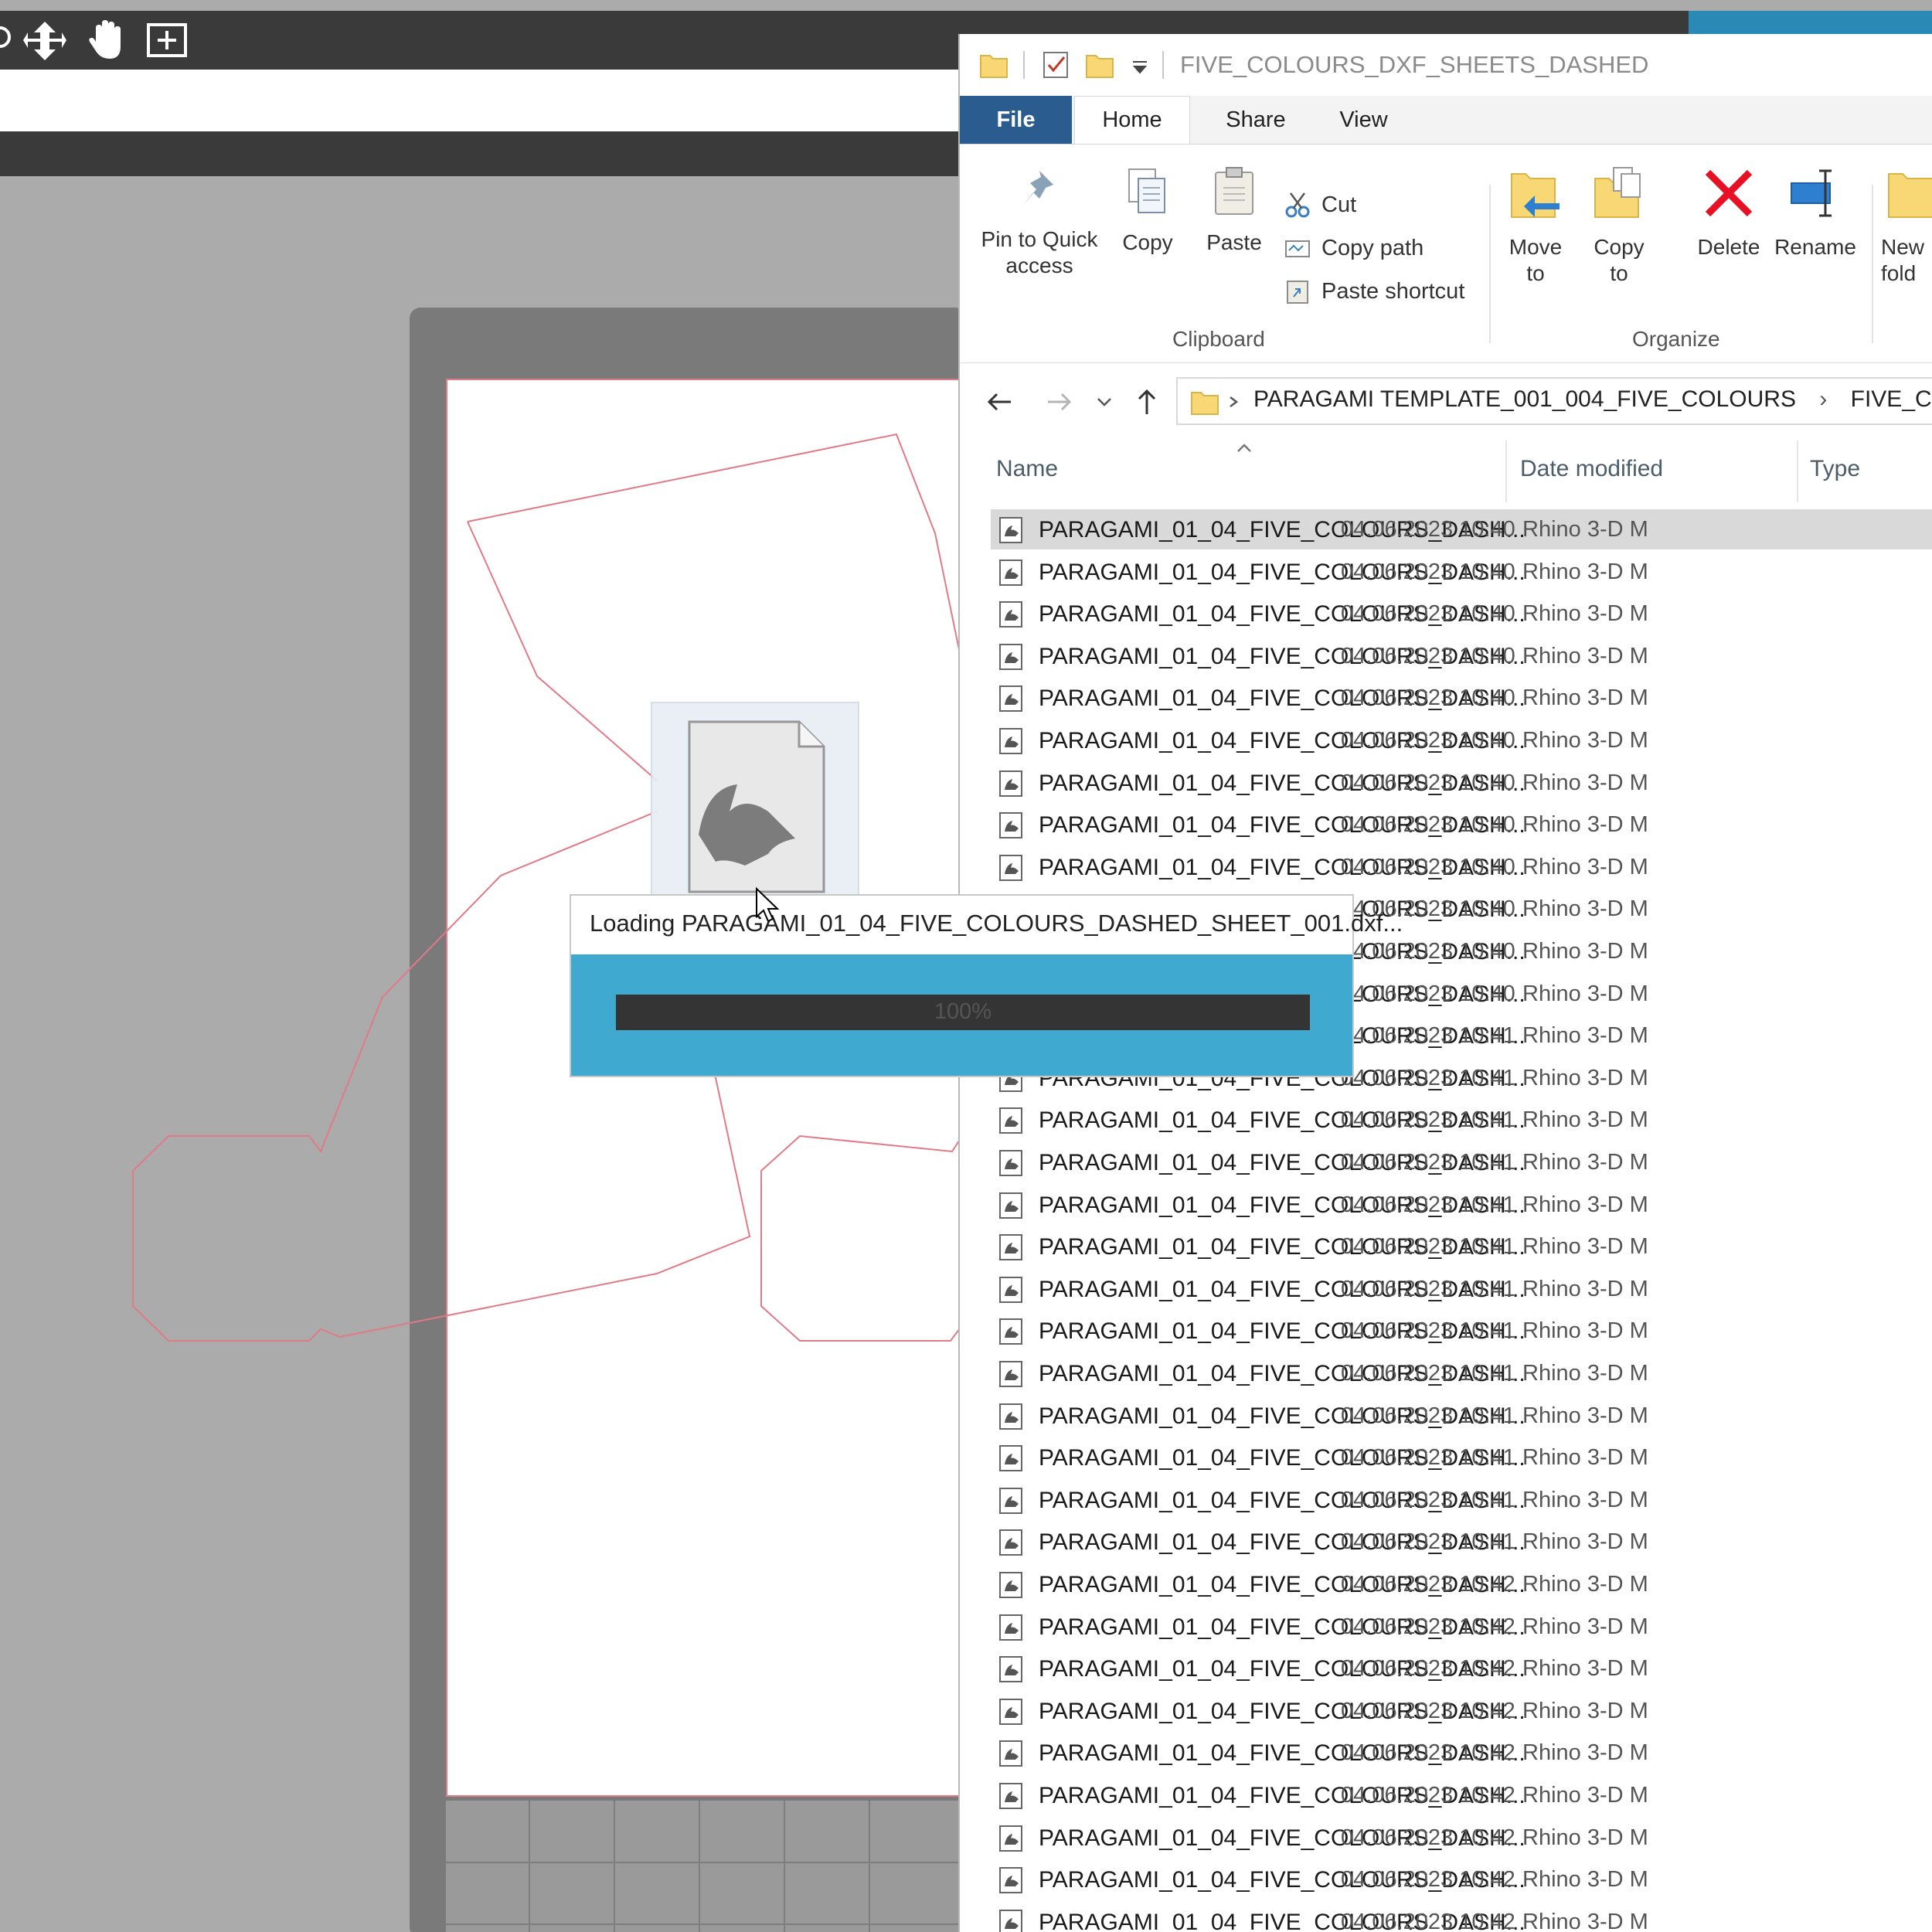 The height and width of the screenshot is (1932, 1932). Describe the element at coordinates (1040, 252) in the screenshot. I see `pin-label: Pin to Quick access` at that location.